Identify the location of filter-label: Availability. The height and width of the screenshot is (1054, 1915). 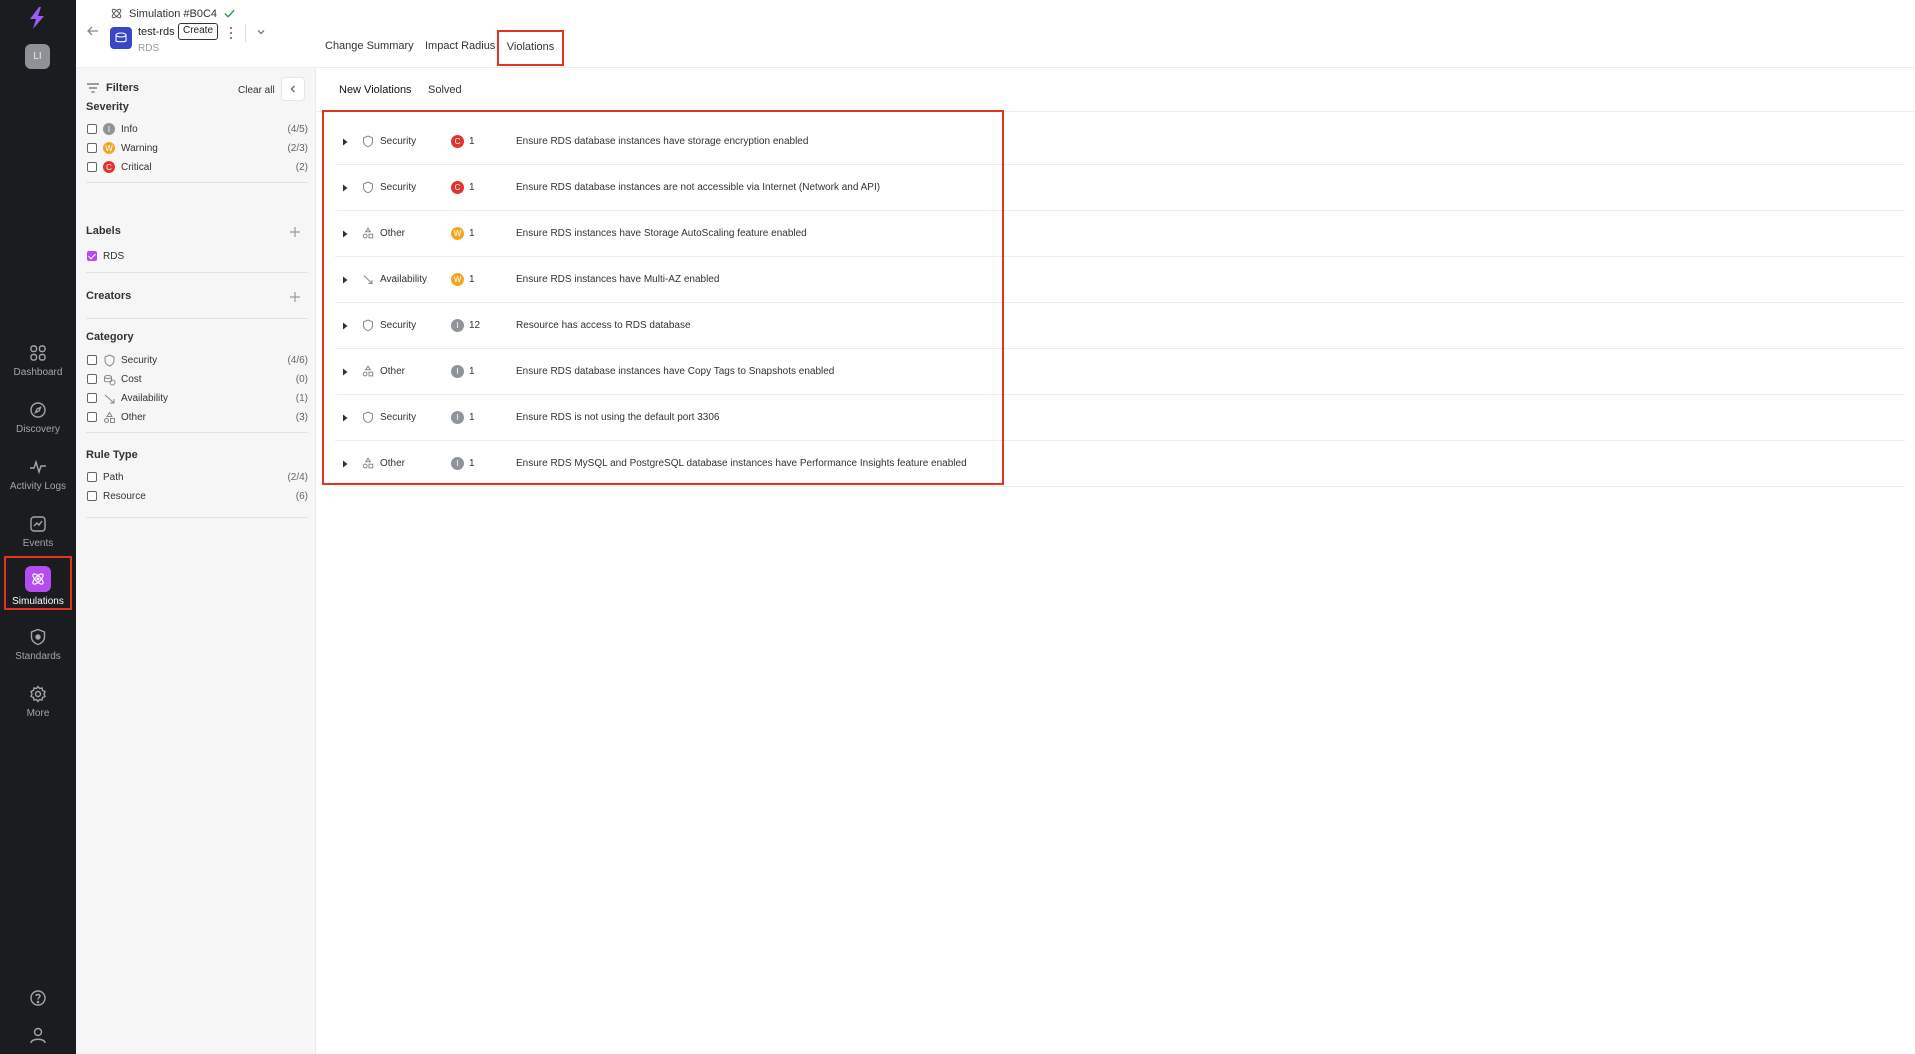
(145, 398).